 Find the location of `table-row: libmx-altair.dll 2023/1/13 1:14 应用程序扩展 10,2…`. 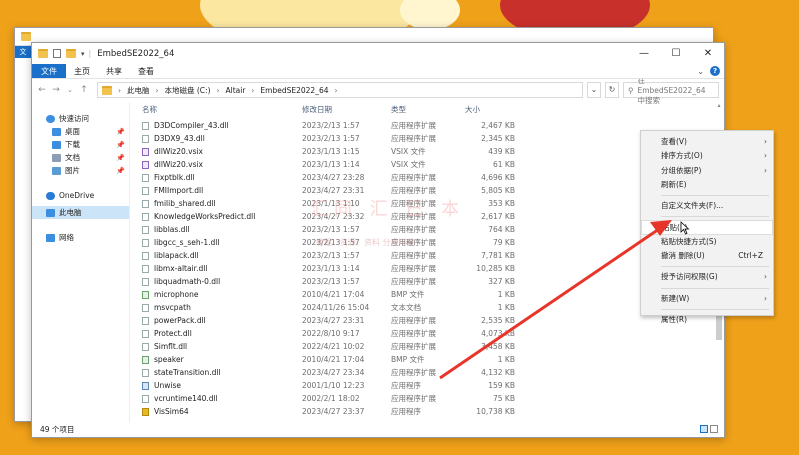

table-row: libmx-altair.dll 2023/1/13 1:14 应用程序扩展 10,2… is located at coordinates (427, 268).